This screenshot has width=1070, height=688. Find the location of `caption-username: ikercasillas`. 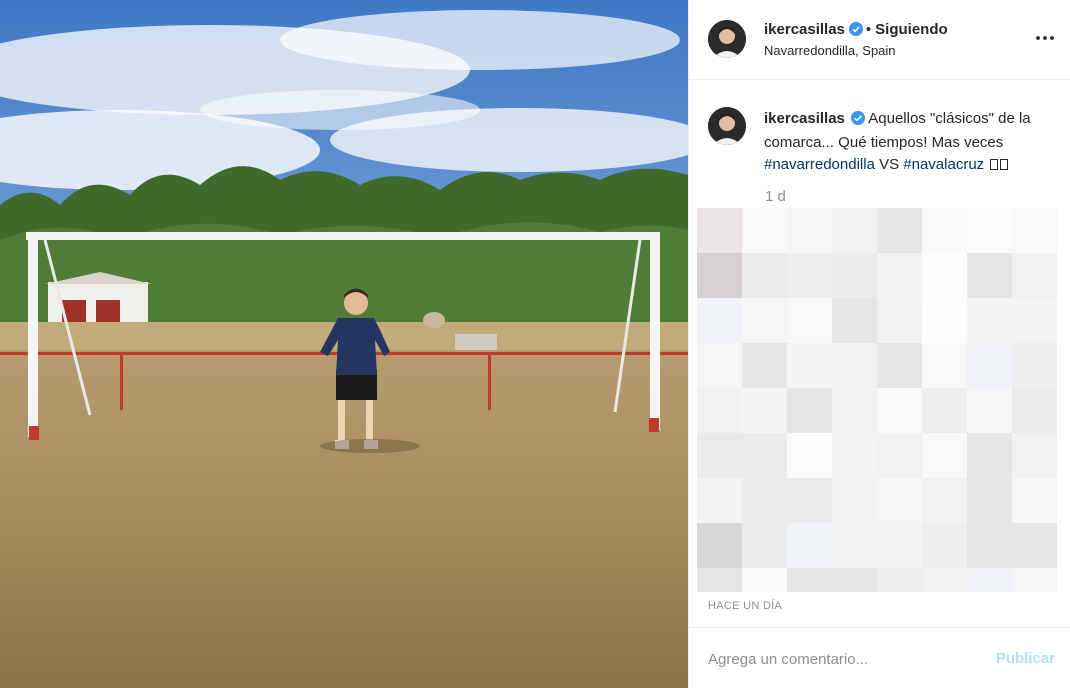

caption-username: ikercasillas is located at coordinates (804, 118).